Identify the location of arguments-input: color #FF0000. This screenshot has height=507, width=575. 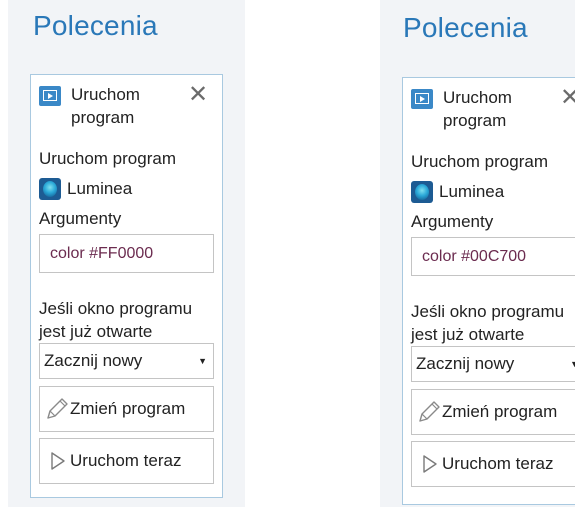
(126, 253).